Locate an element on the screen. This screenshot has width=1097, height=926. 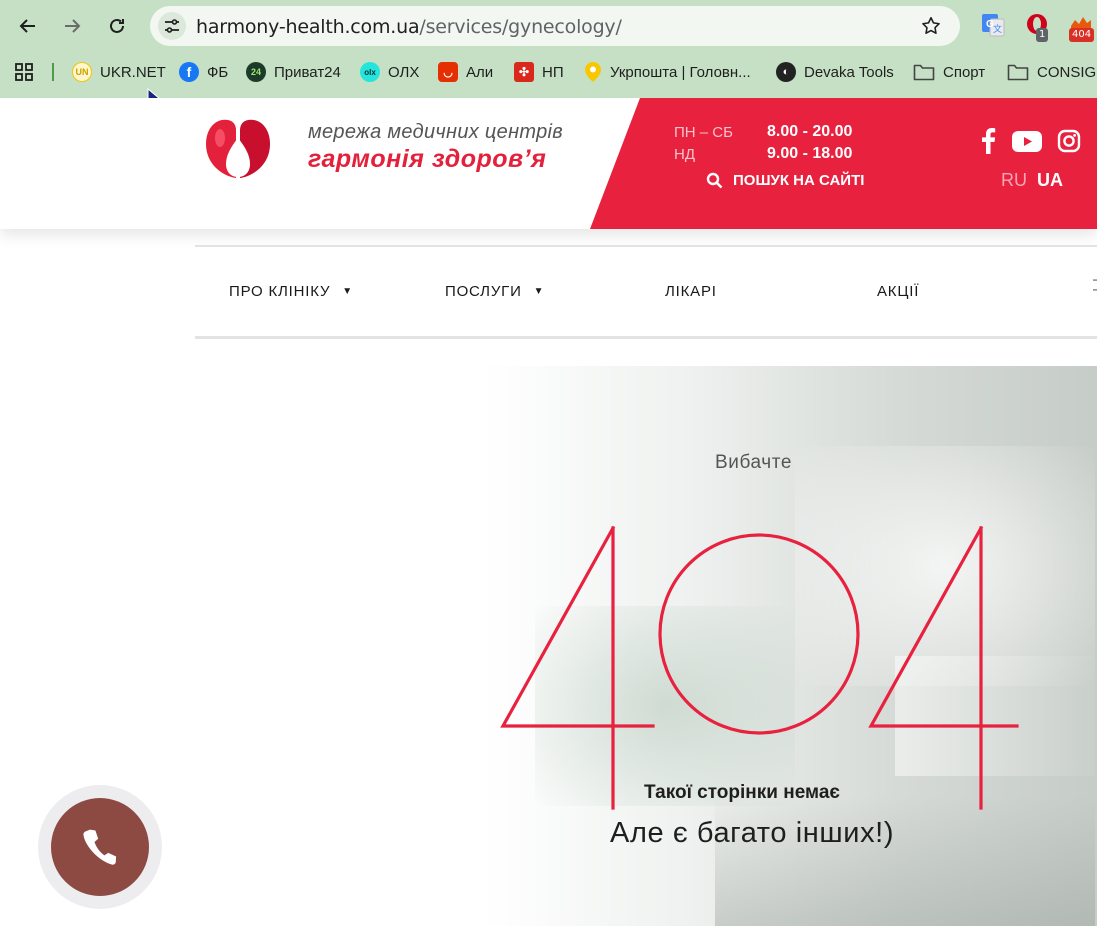
olx-icon: olx is located at coordinates (370, 72).